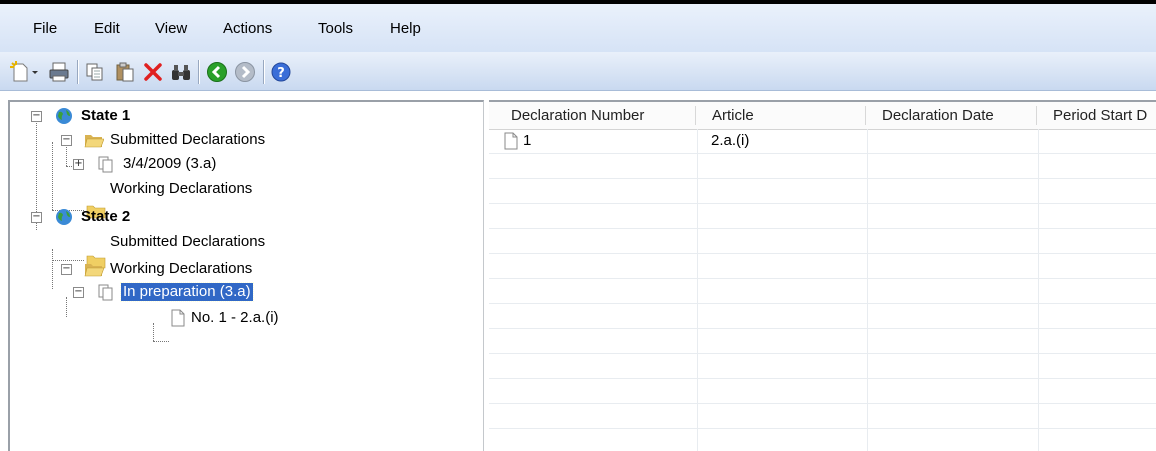 This screenshot has height=451, width=1156. What do you see at coordinates (59, 72) in the screenshot?
I see `print-icon` at bounding box center [59, 72].